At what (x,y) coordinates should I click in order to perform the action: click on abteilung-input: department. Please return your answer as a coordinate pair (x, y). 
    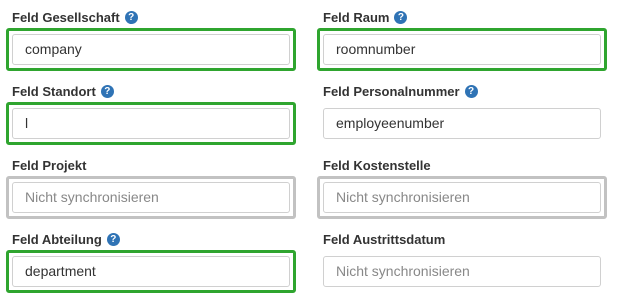
    Looking at the image, I should click on (151, 271).